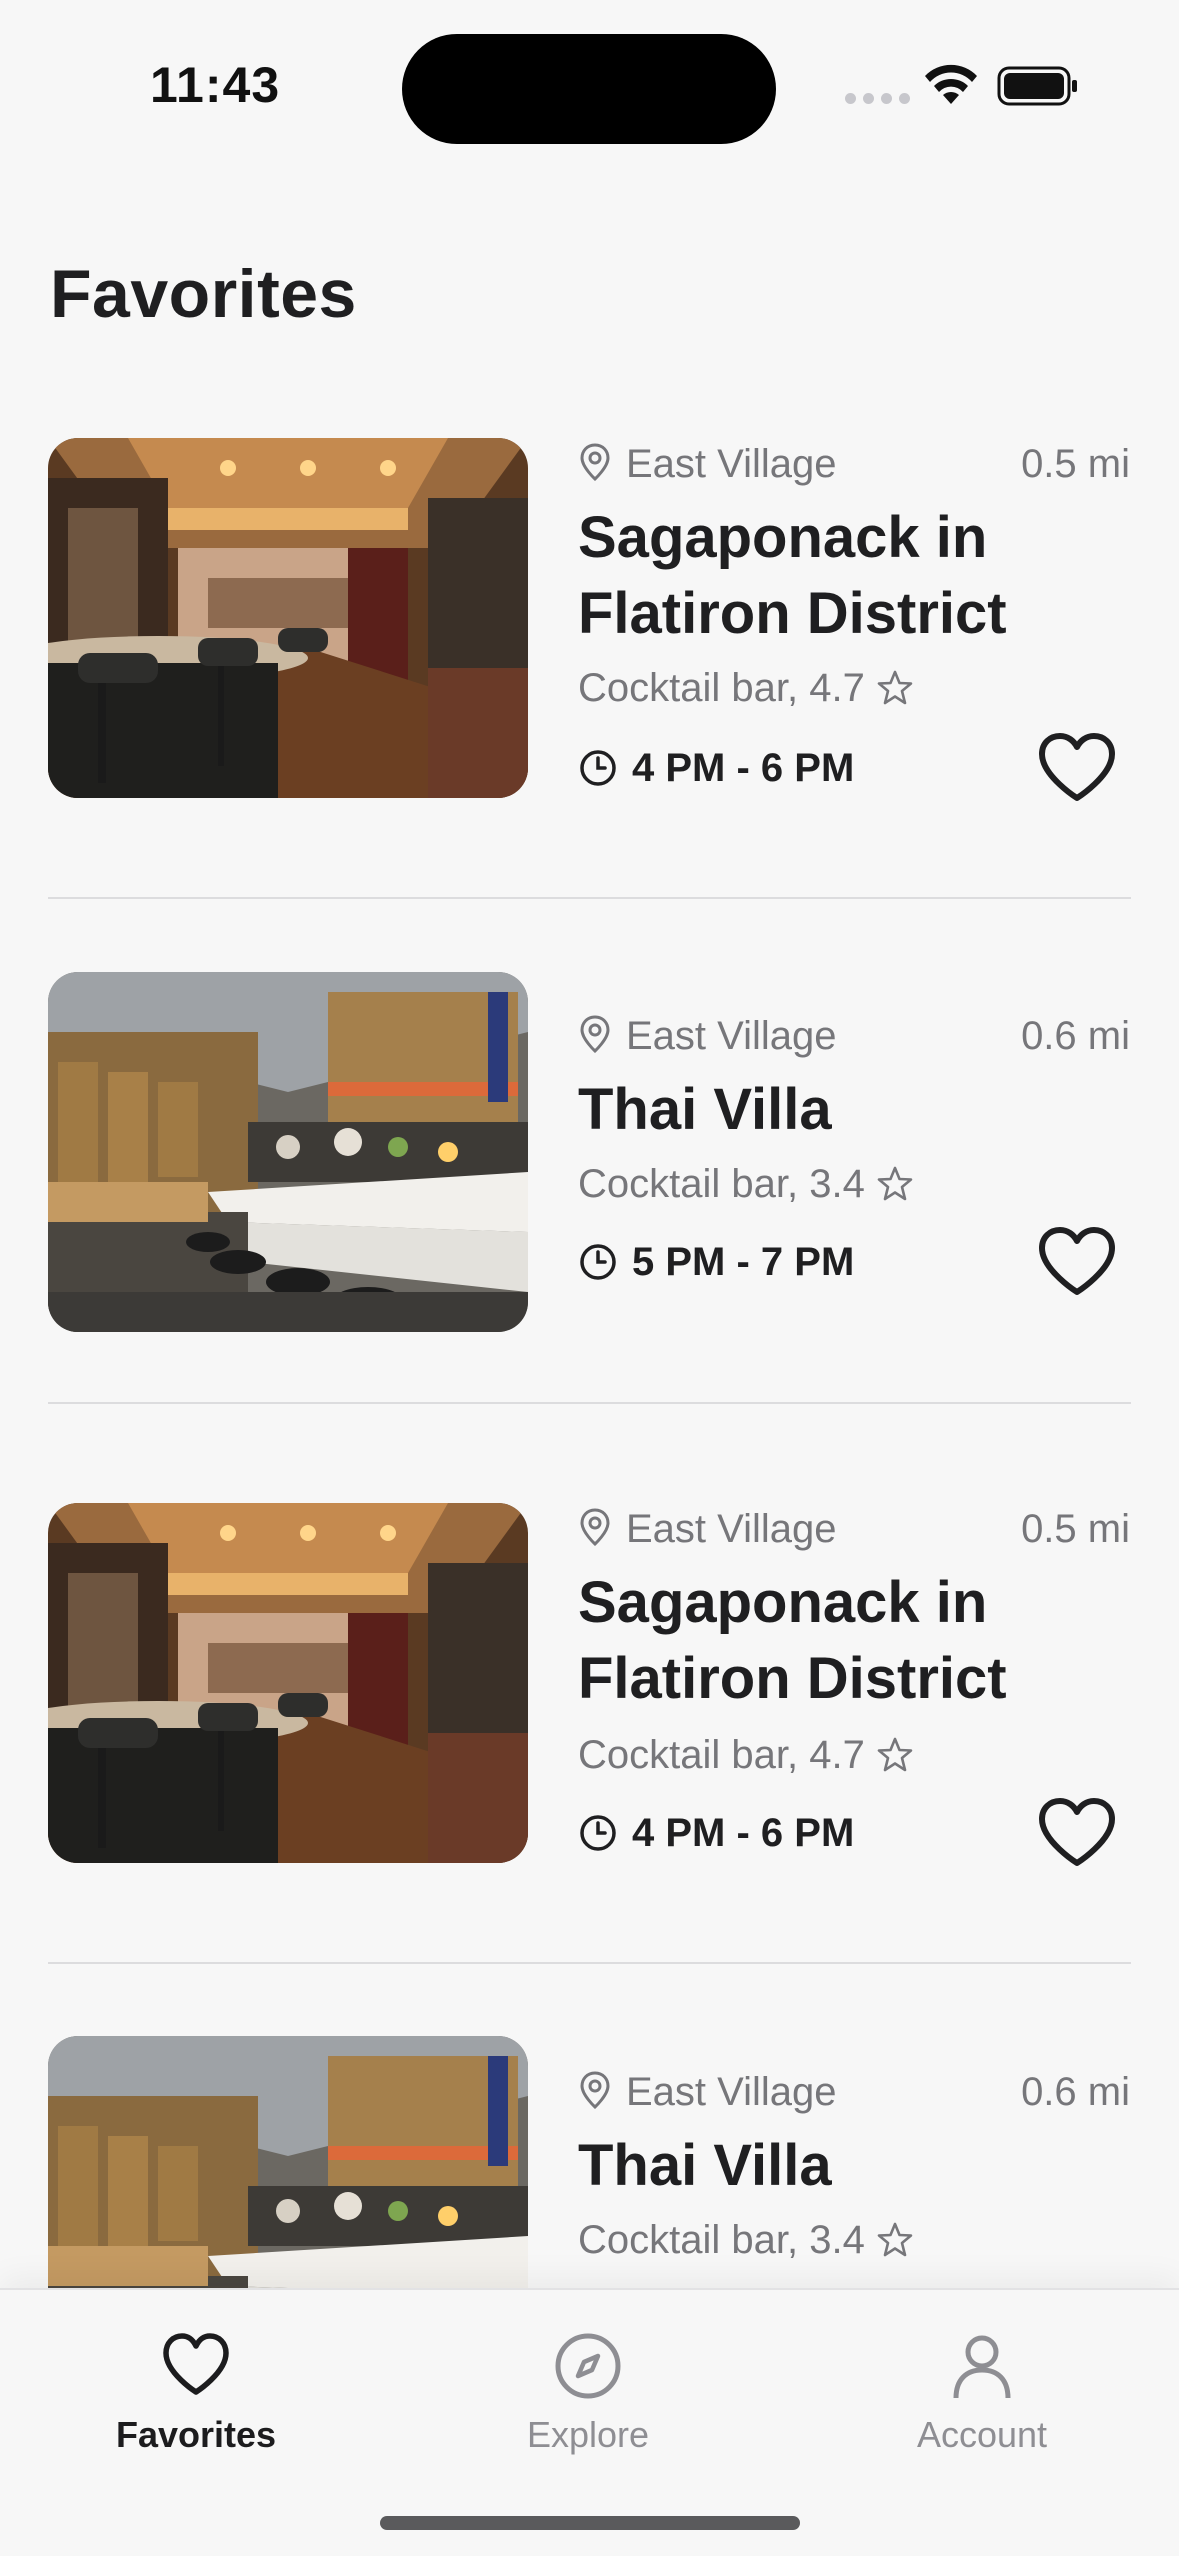 The width and height of the screenshot is (1179, 2556). Describe the element at coordinates (196, 2405) in the screenshot. I see `tab-favorites: Favorites` at that location.